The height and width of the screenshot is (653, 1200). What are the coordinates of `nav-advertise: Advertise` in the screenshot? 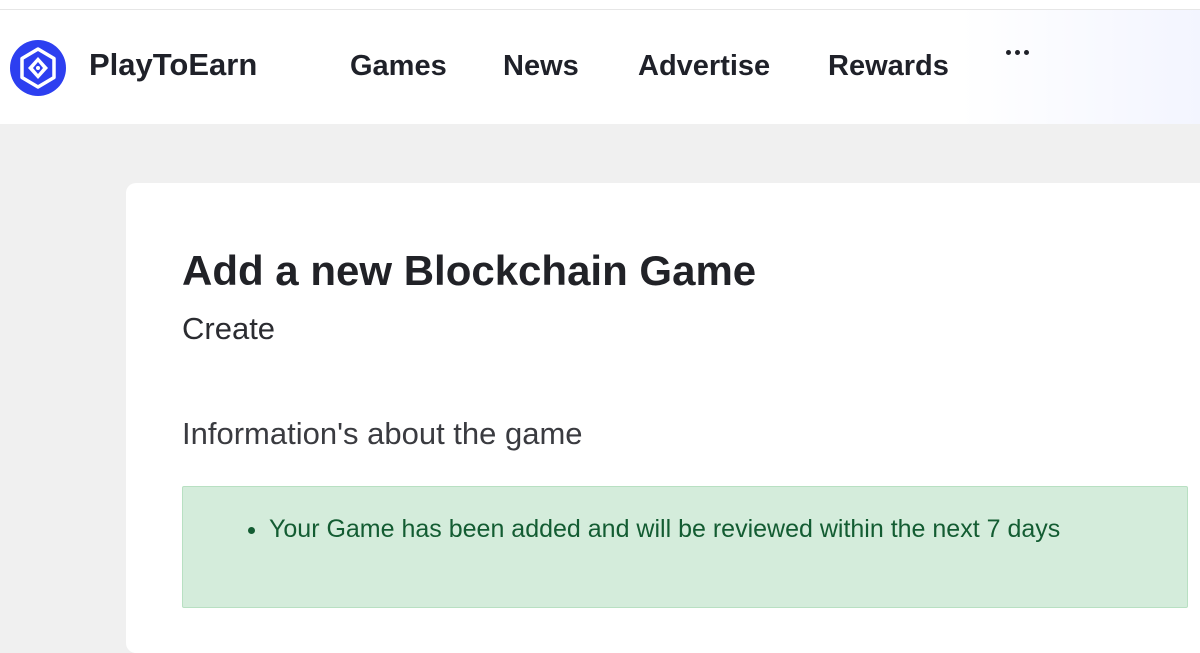 It's located at (704, 66).